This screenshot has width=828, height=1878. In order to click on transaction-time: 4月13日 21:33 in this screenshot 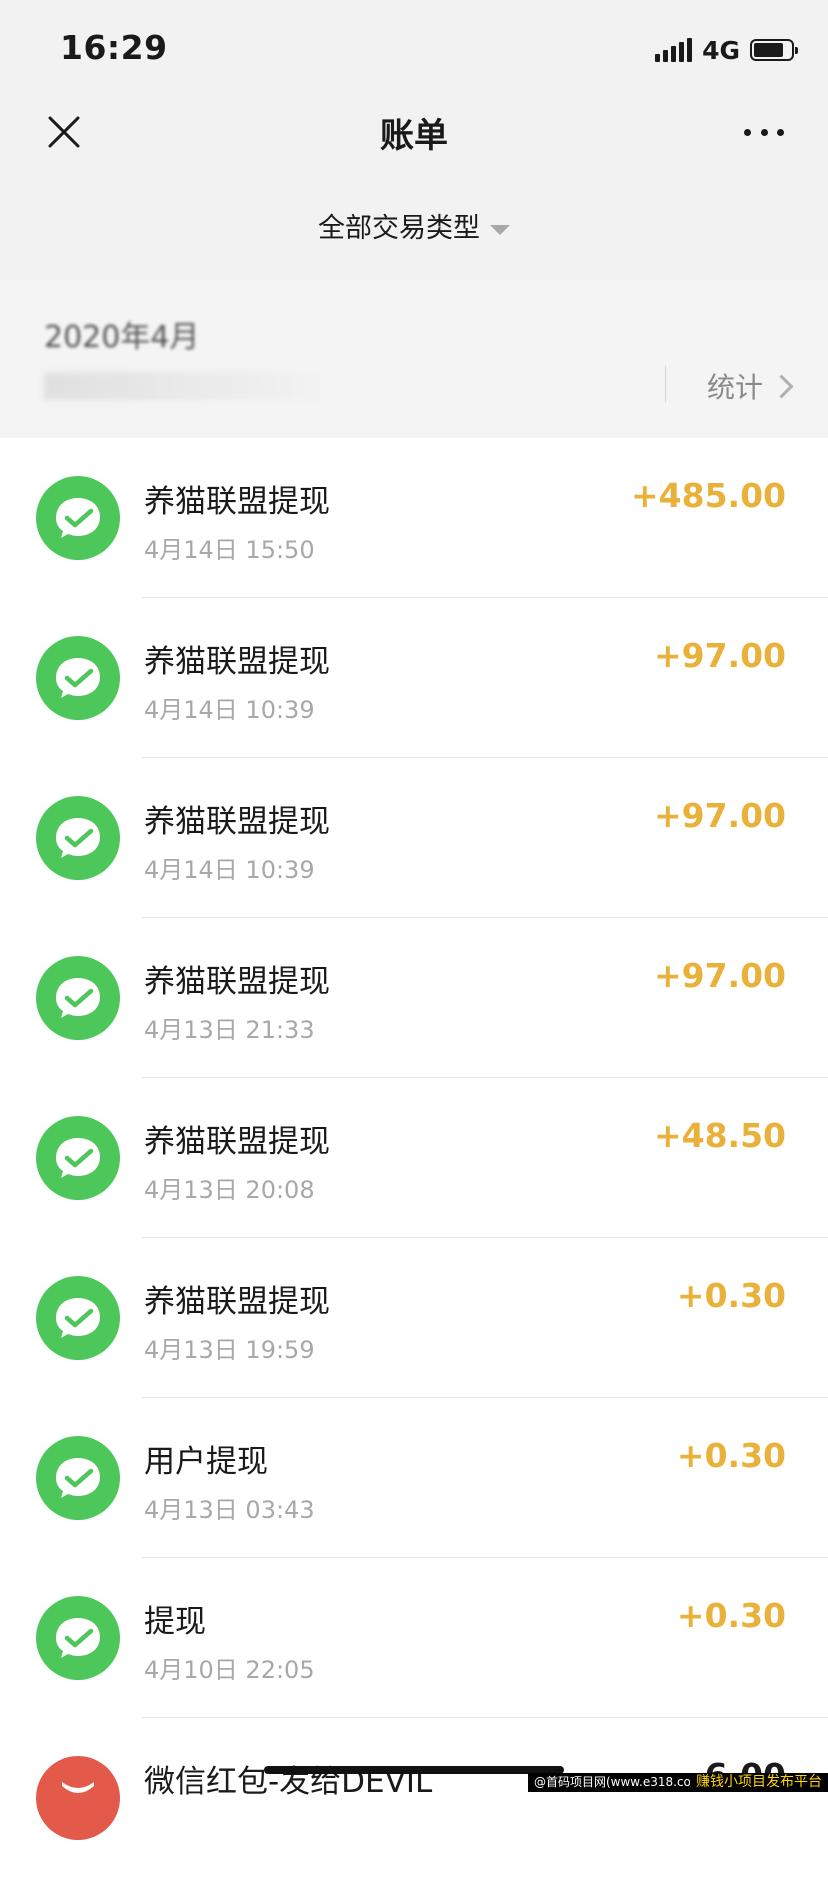, I will do `click(229, 1030)`.